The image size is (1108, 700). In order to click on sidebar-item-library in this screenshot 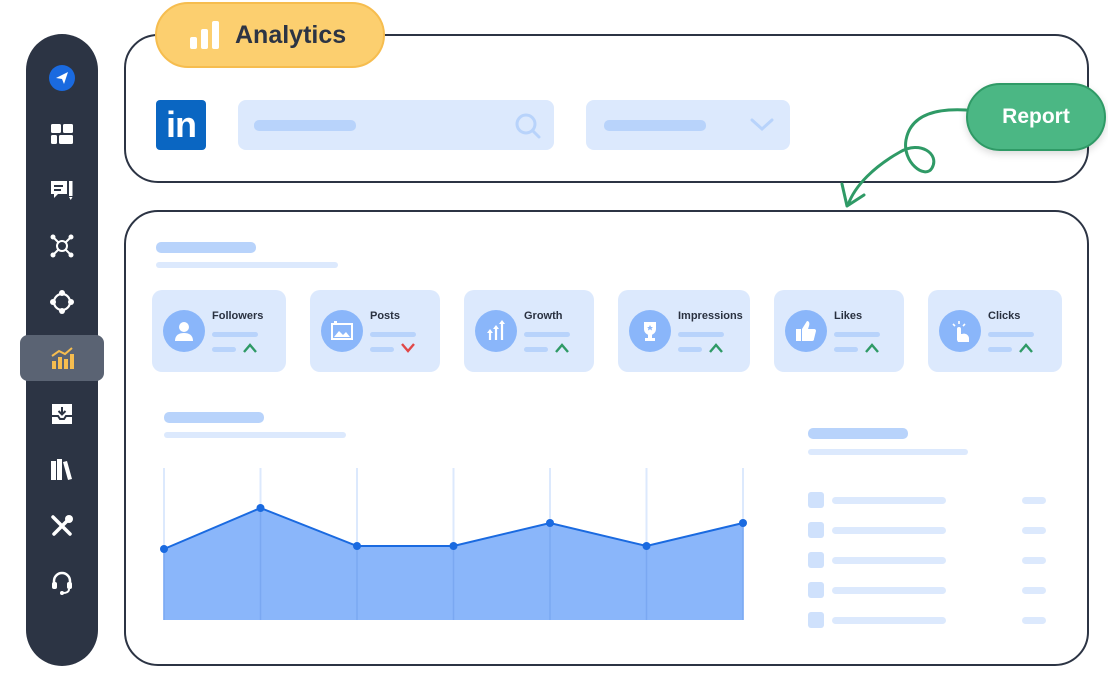, I will do `click(62, 470)`.